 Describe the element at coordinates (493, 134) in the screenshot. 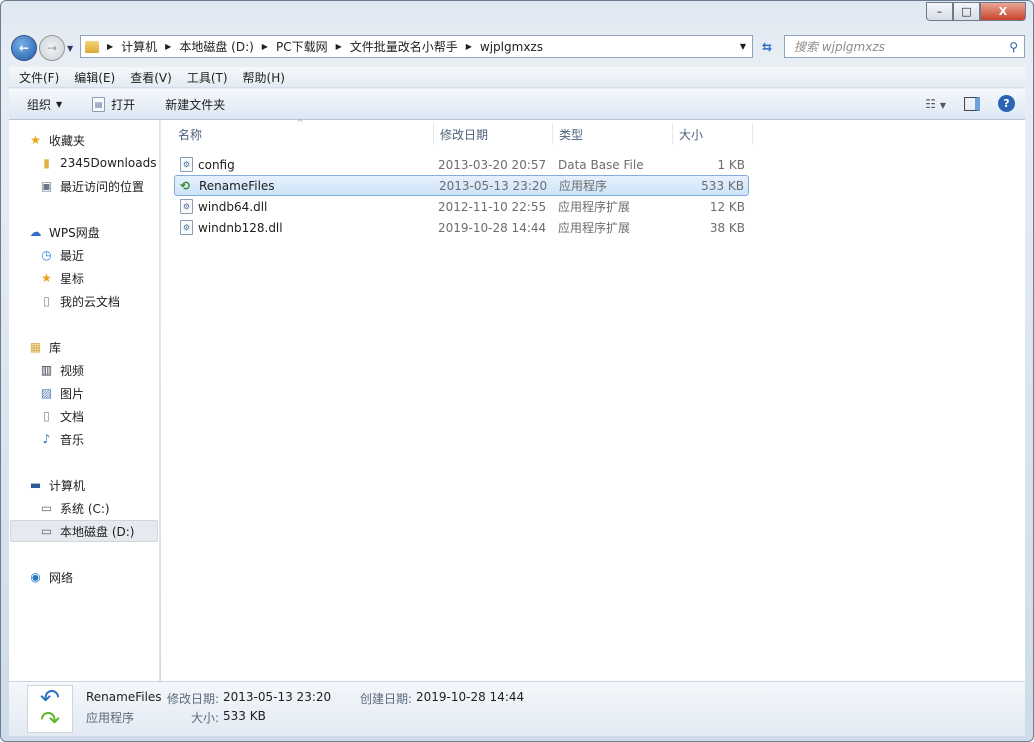

I see `column-header-date: 修改日期` at that location.